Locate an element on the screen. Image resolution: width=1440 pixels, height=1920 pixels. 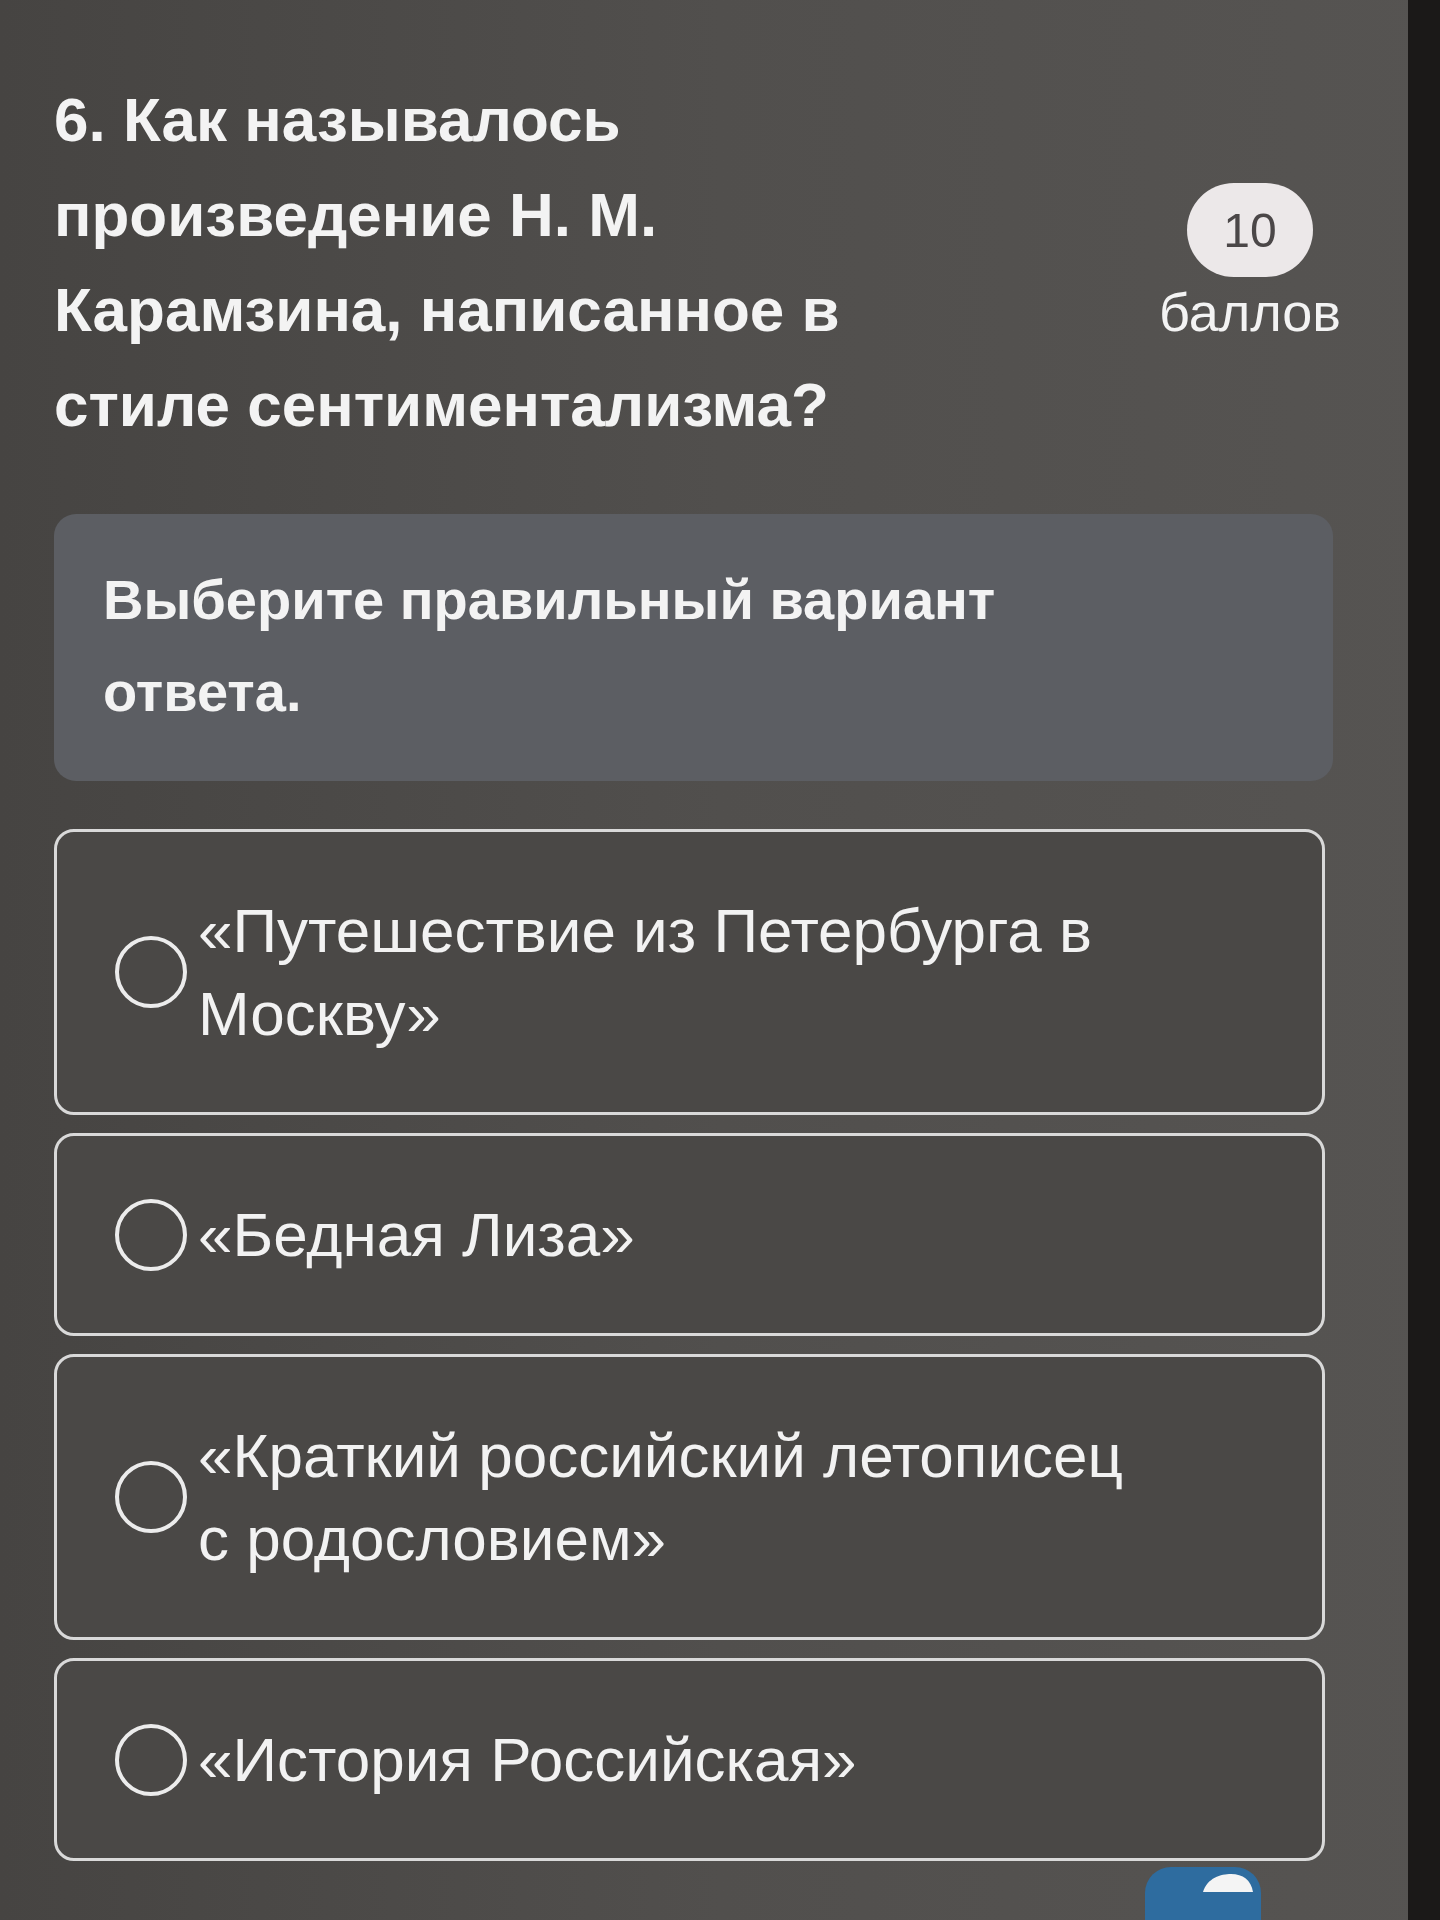
answer-option: «Краткий российский летописец с родословием» is located at coordinates (689, 1497).